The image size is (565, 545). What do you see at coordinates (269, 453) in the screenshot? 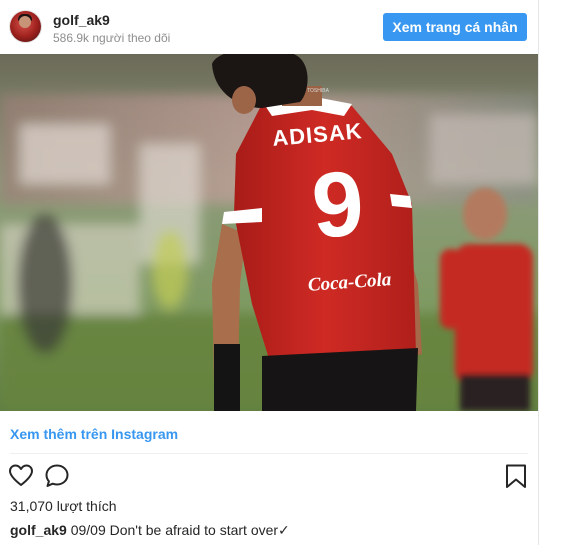
I see `divider` at bounding box center [269, 453].